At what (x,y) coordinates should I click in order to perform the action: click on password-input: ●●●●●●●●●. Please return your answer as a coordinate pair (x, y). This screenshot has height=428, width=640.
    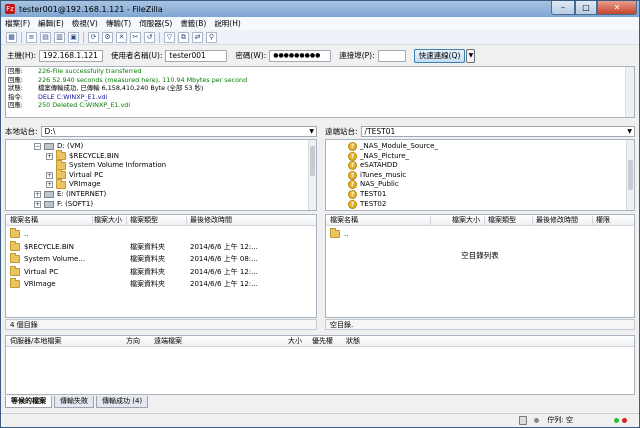
    Looking at the image, I should click on (300, 55).